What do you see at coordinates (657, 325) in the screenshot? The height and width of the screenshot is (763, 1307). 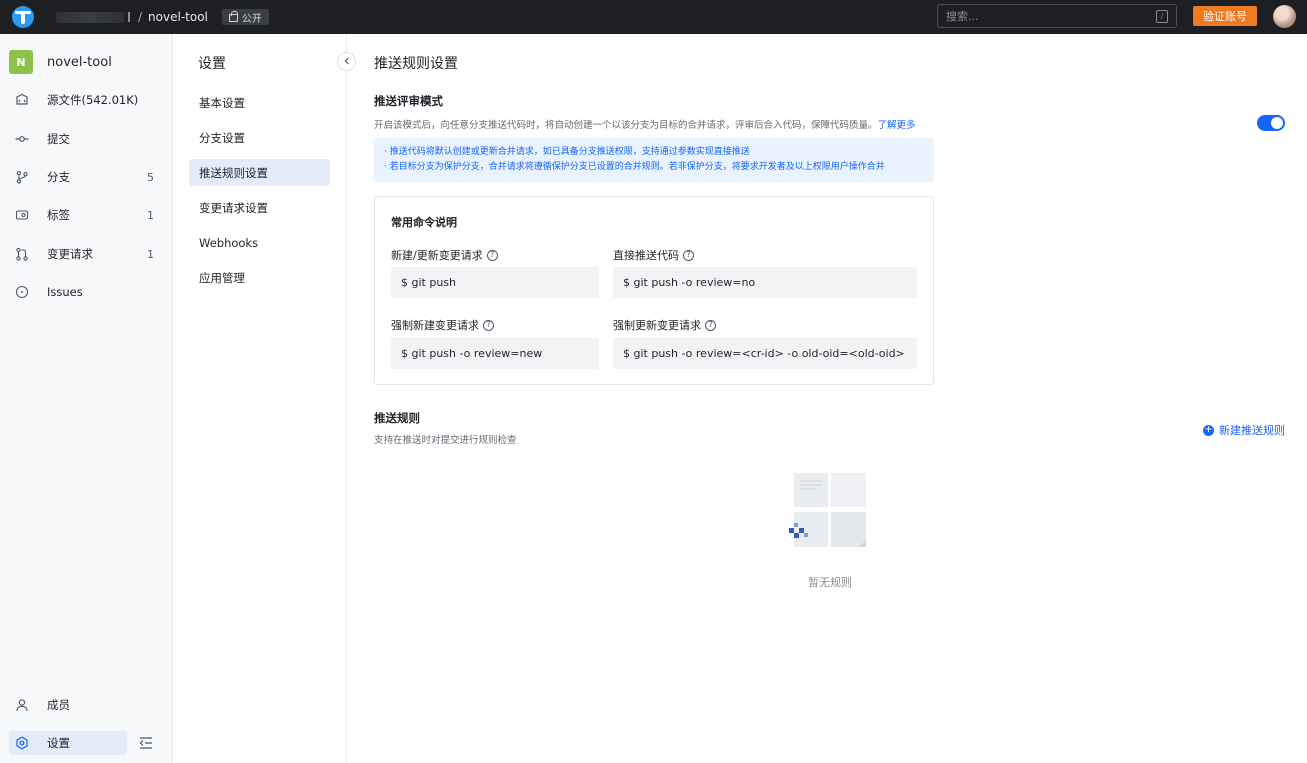 I see `command-label-text: 强制更新变更请求` at bounding box center [657, 325].